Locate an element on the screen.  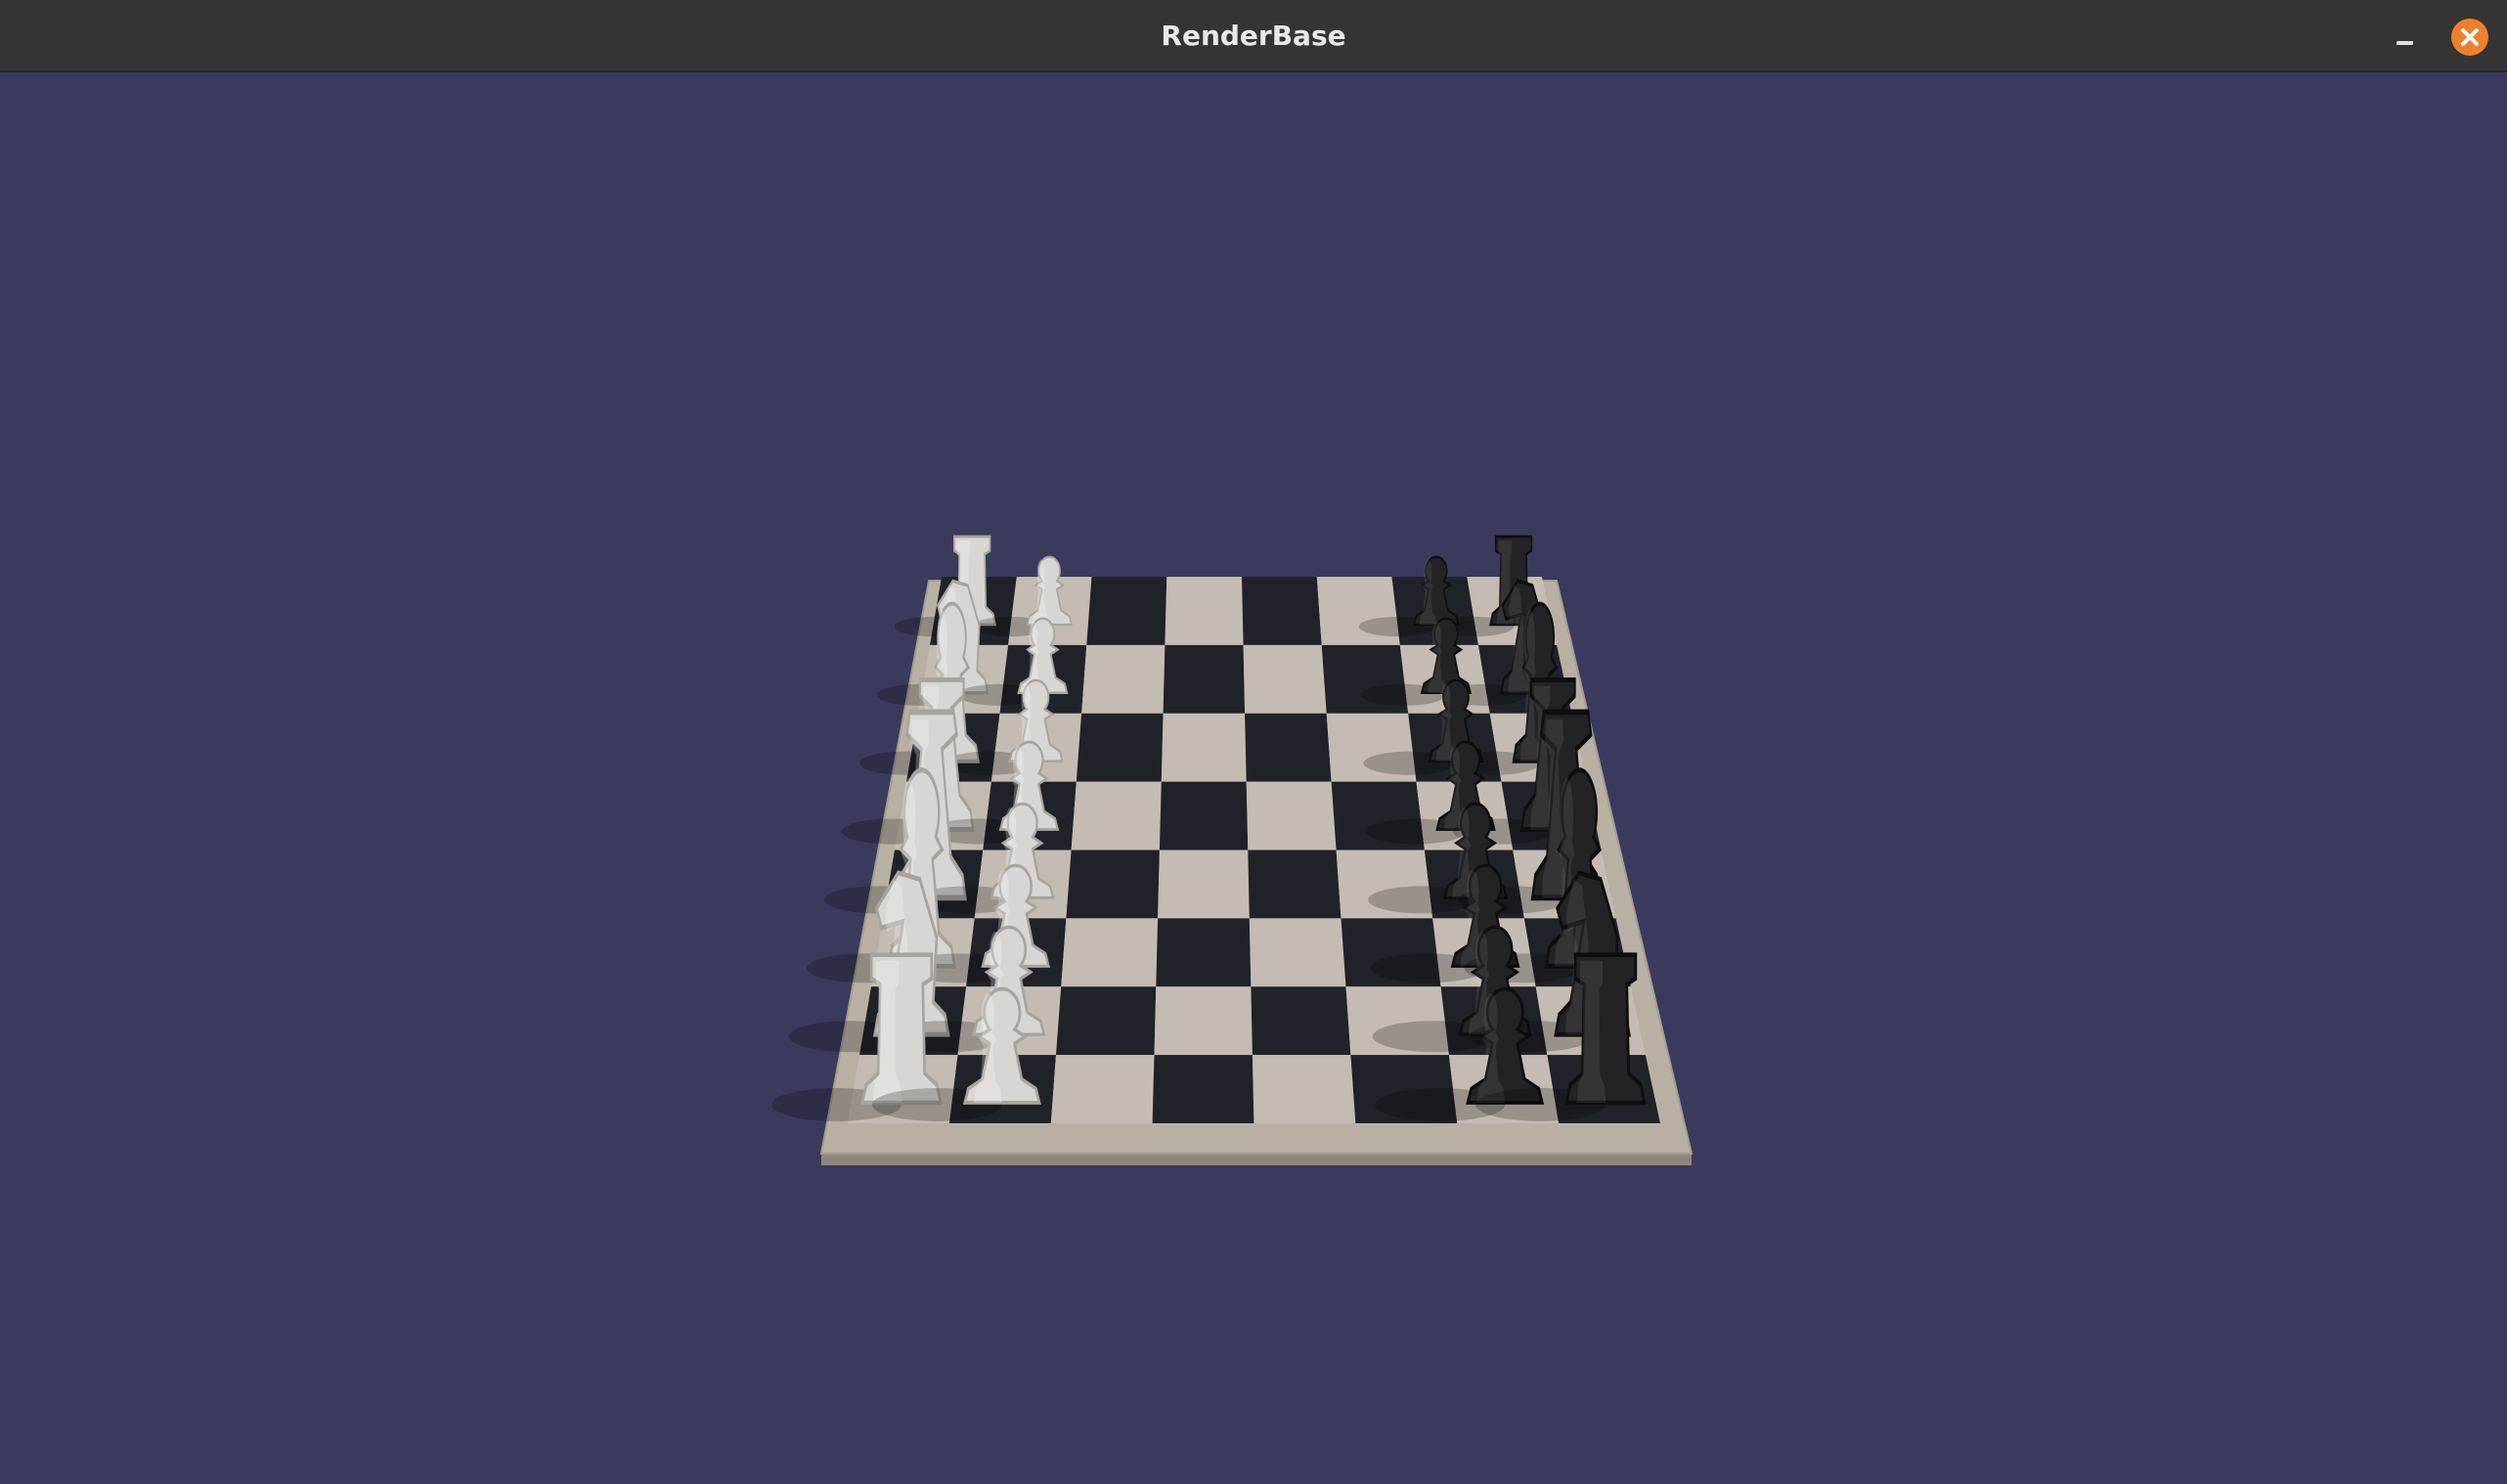
close-icon is located at coordinates (2470, 37).